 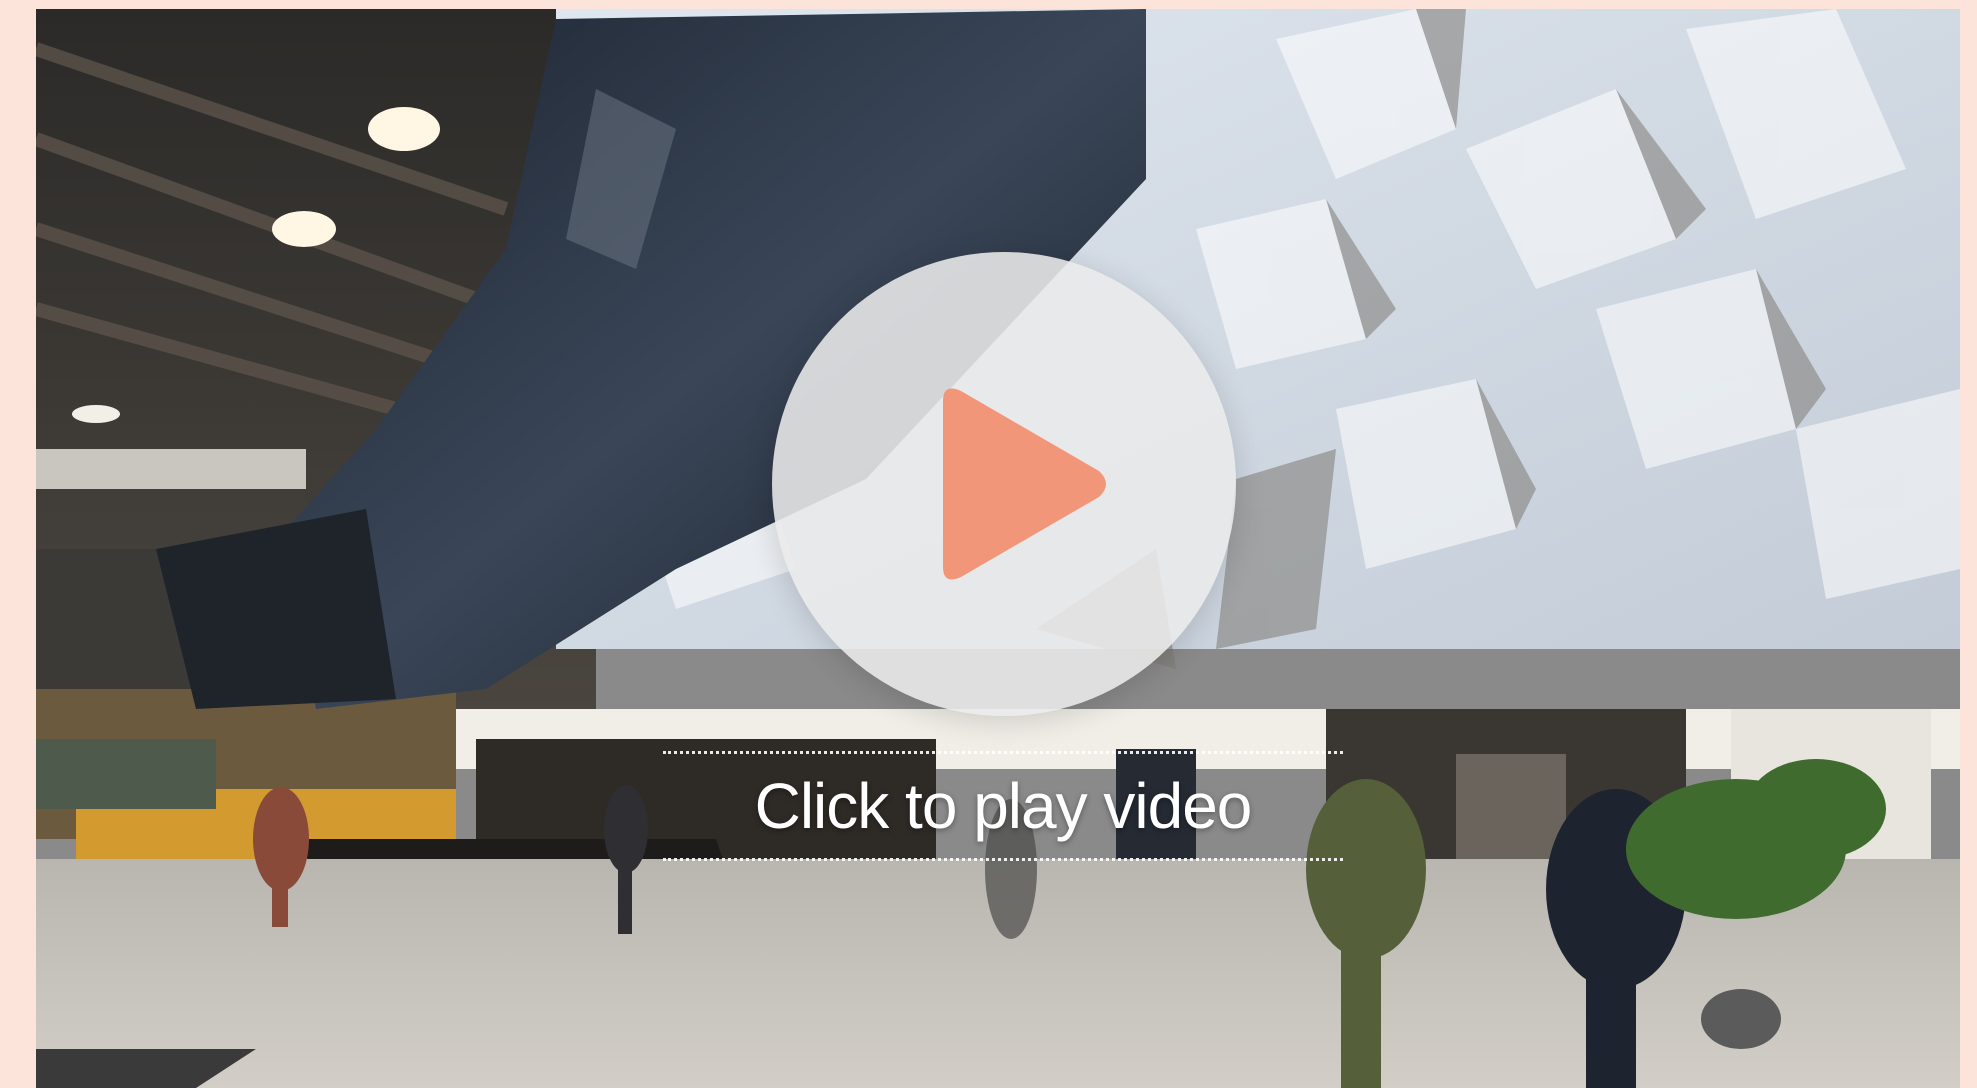 I want to click on play-button, so click(x=1004, y=484).